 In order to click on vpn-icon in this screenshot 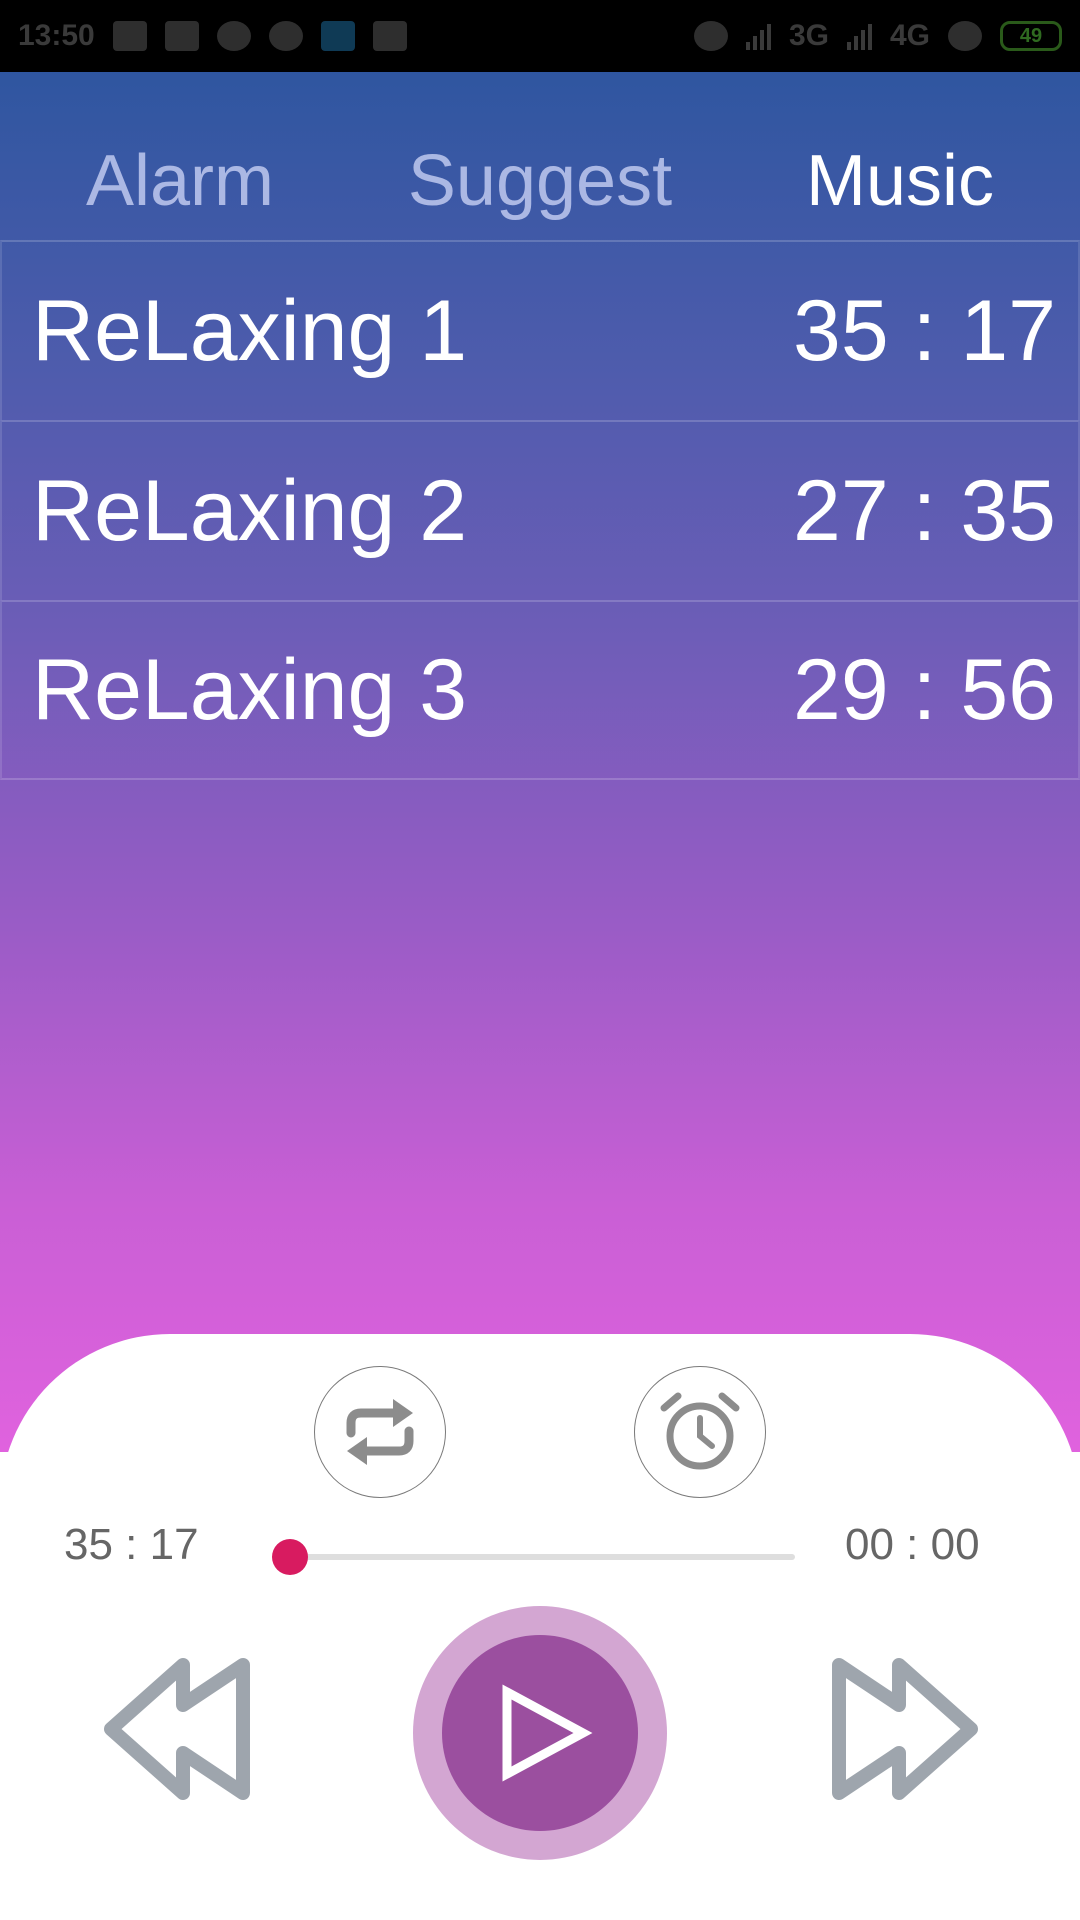, I will do `click(233, 36)`.